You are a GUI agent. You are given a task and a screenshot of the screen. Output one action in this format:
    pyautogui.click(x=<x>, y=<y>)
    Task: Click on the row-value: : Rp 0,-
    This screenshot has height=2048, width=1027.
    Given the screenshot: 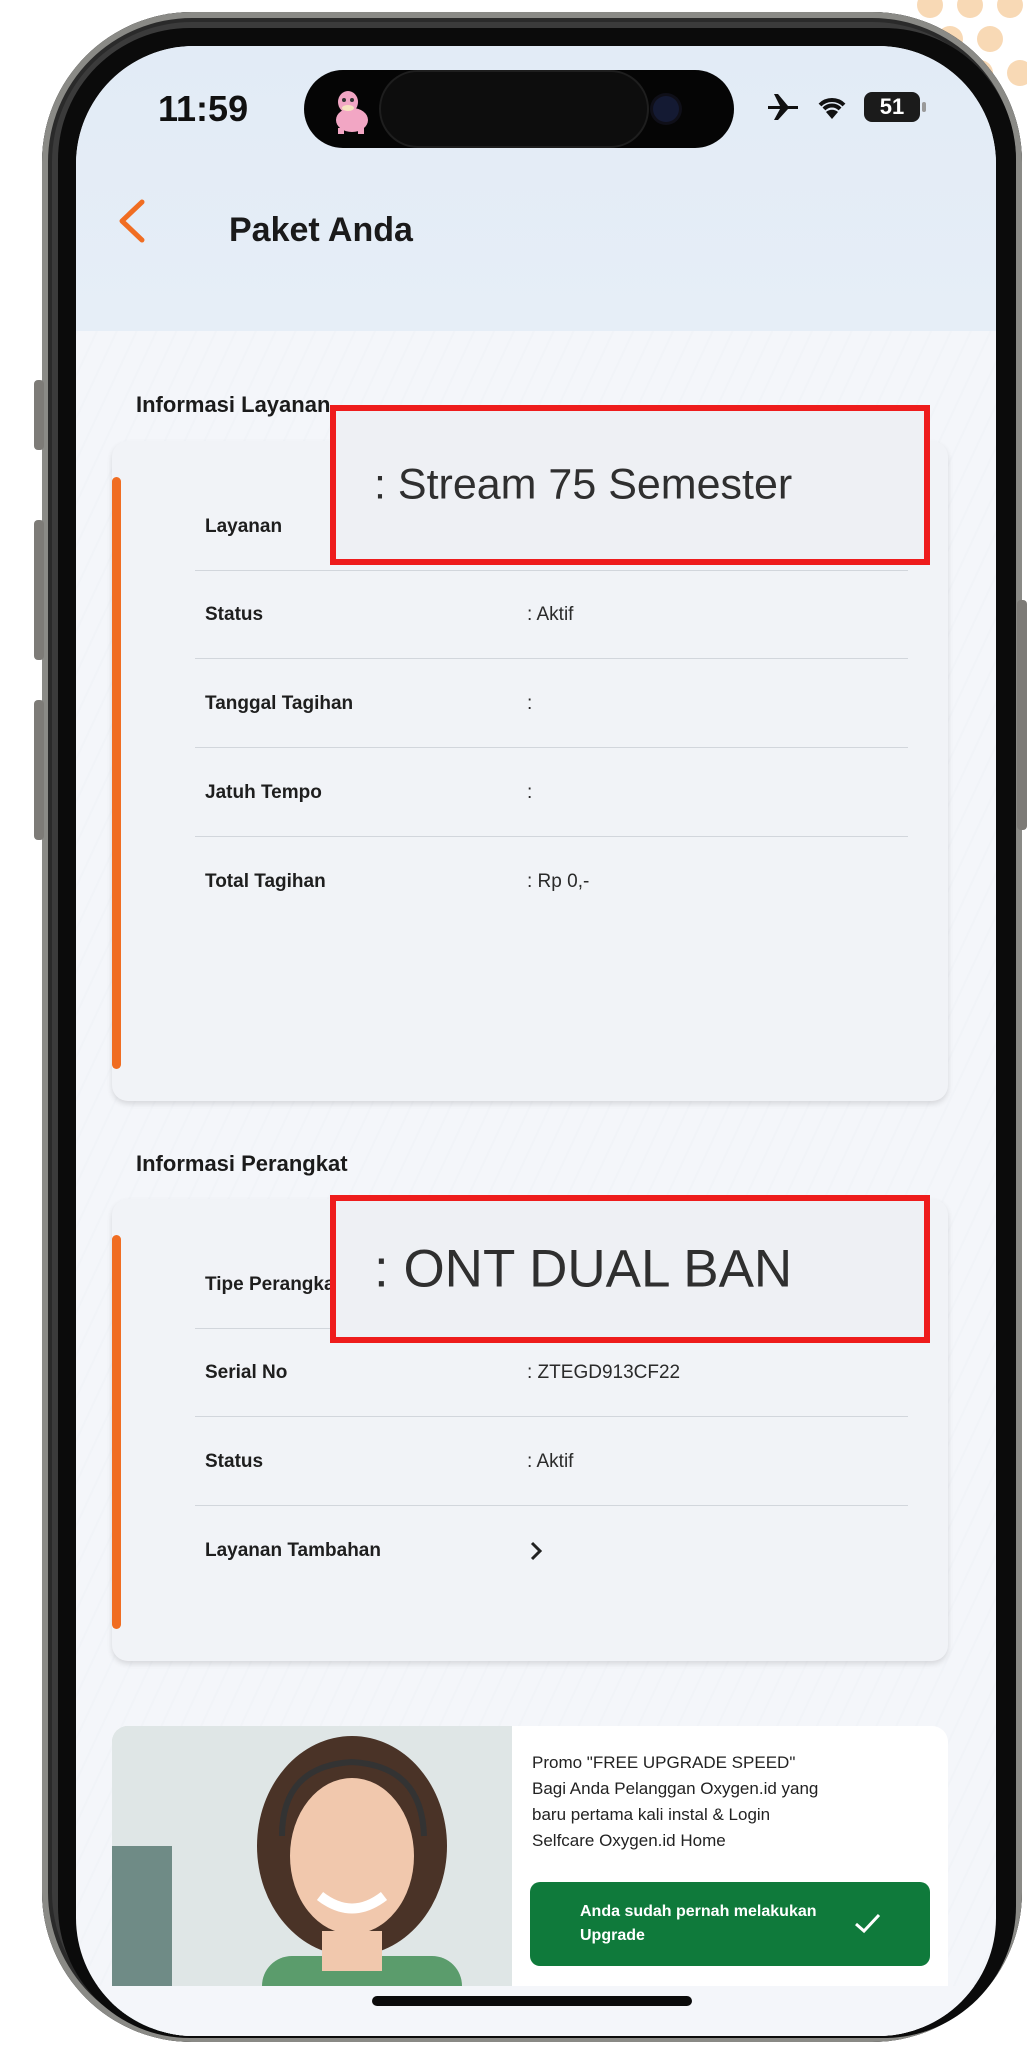 What is the action you would take?
    pyautogui.click(x=558, y=881)
    